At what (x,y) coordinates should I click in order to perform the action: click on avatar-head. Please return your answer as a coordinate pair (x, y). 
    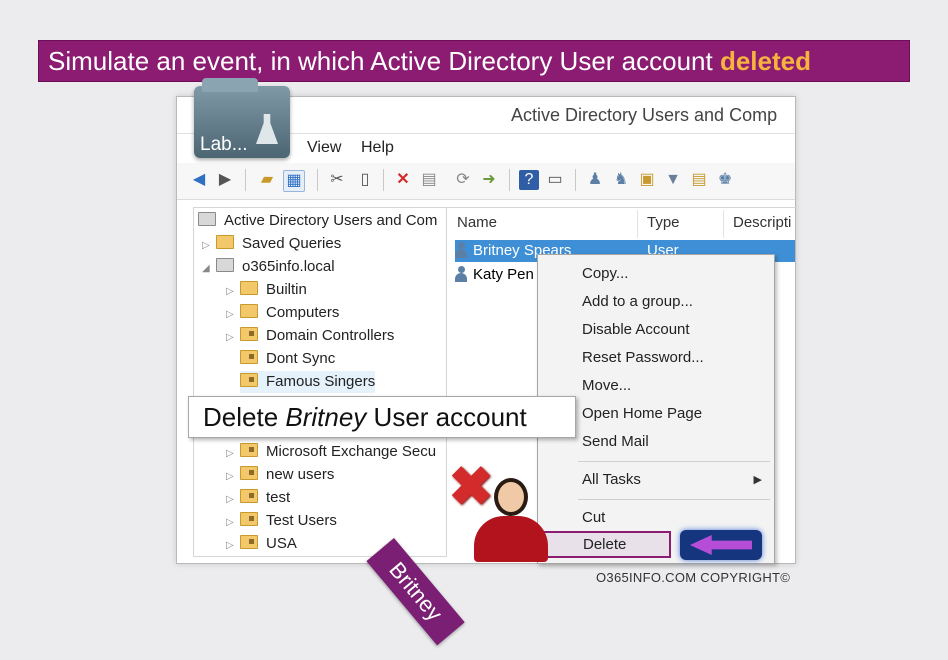
    Looking at the image, I should click on (511, 497).